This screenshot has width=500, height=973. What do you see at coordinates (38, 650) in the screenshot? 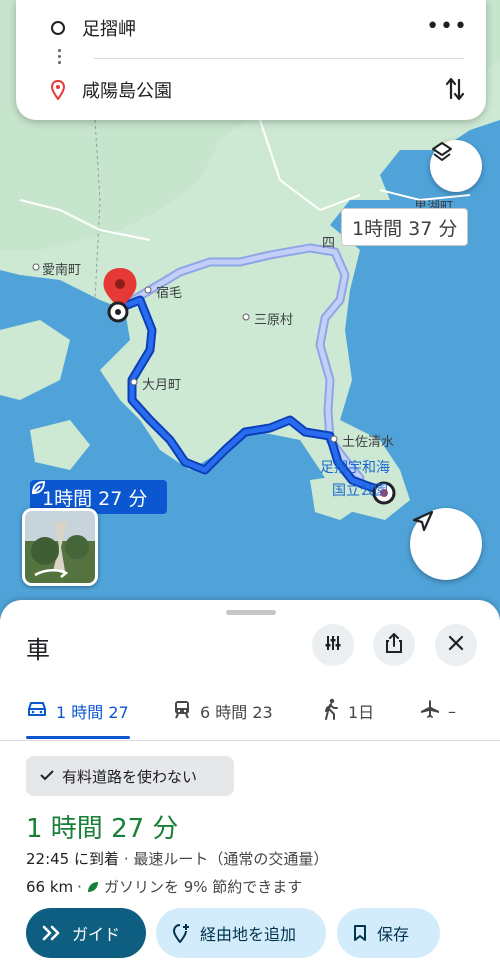
I see `mode-title: 車` at bounding box center [38, 650].